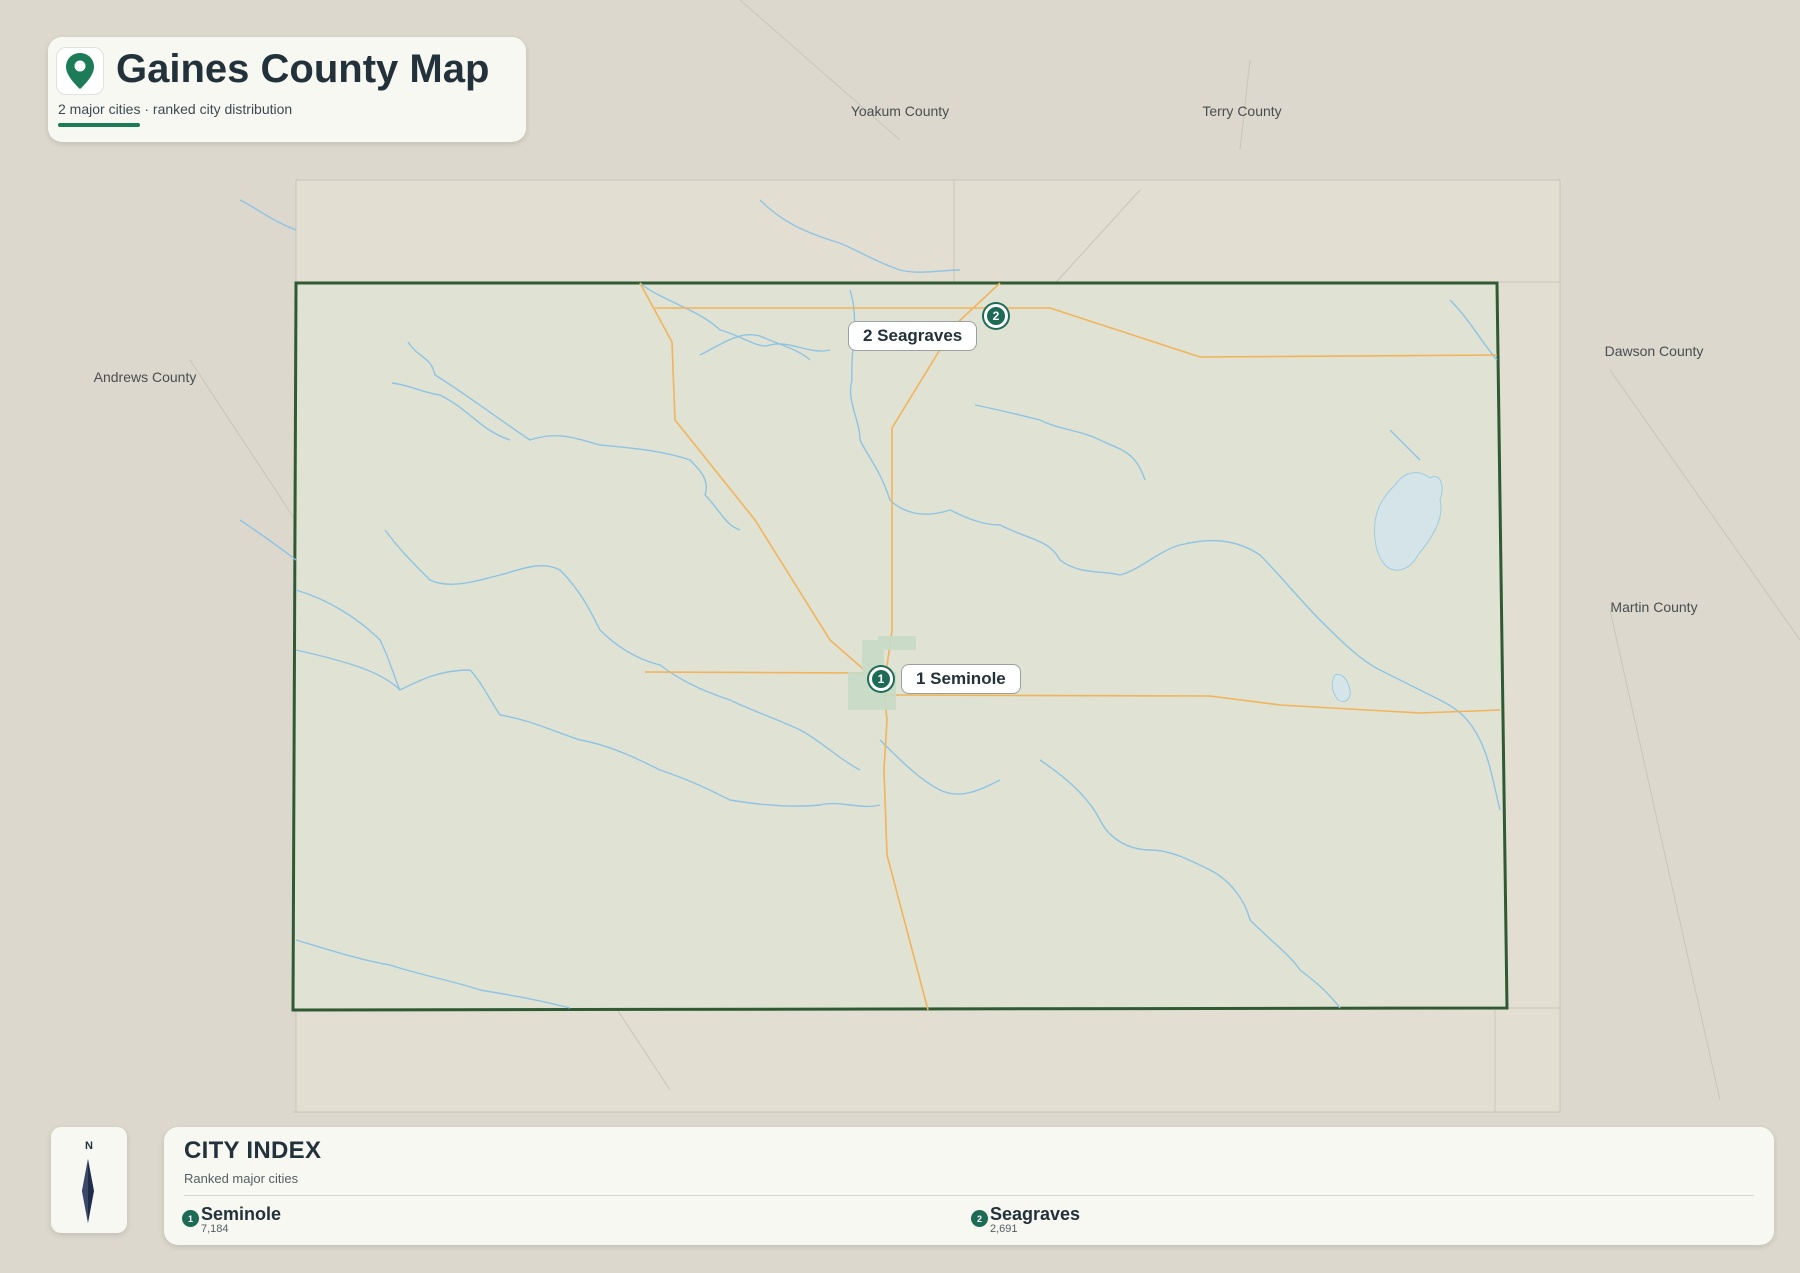 The height and width of the screenshot is (1273, 1800). Describe the element at coordinates (99, 125) in the screenshot. I see `title-accent-bar` at that location.